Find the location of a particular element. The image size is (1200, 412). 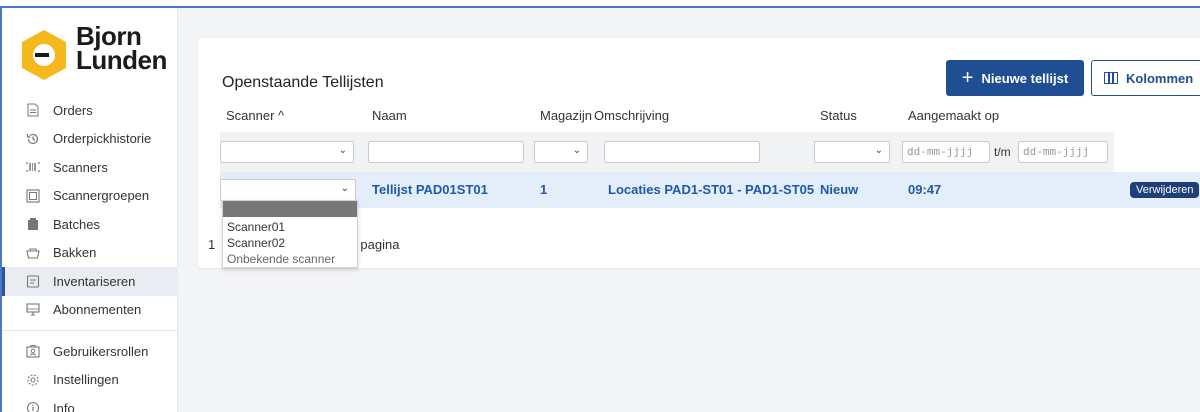

logo-mark-icon is located at coordinates (44, 55).